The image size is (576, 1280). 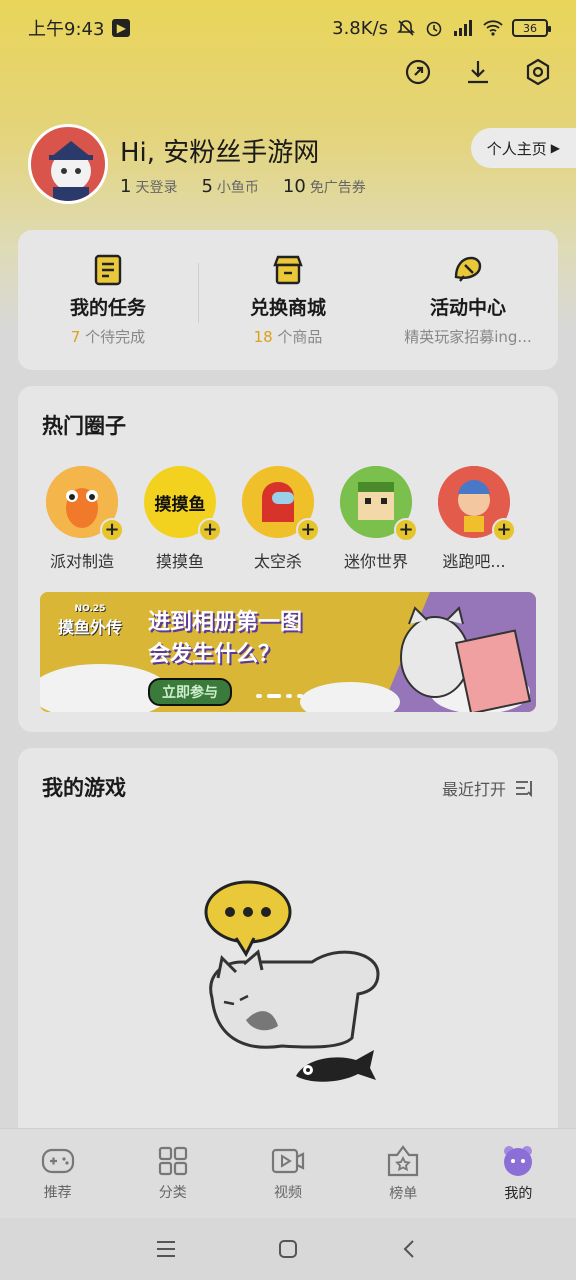 I want to click on avatar, so click(x=68, y=164).